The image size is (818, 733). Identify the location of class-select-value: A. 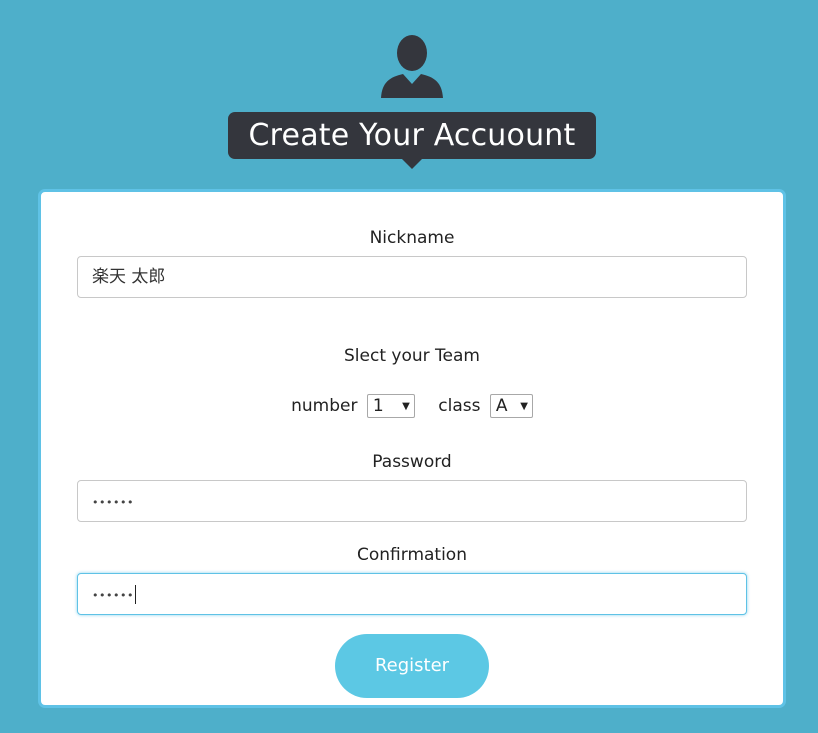
(501, 406).